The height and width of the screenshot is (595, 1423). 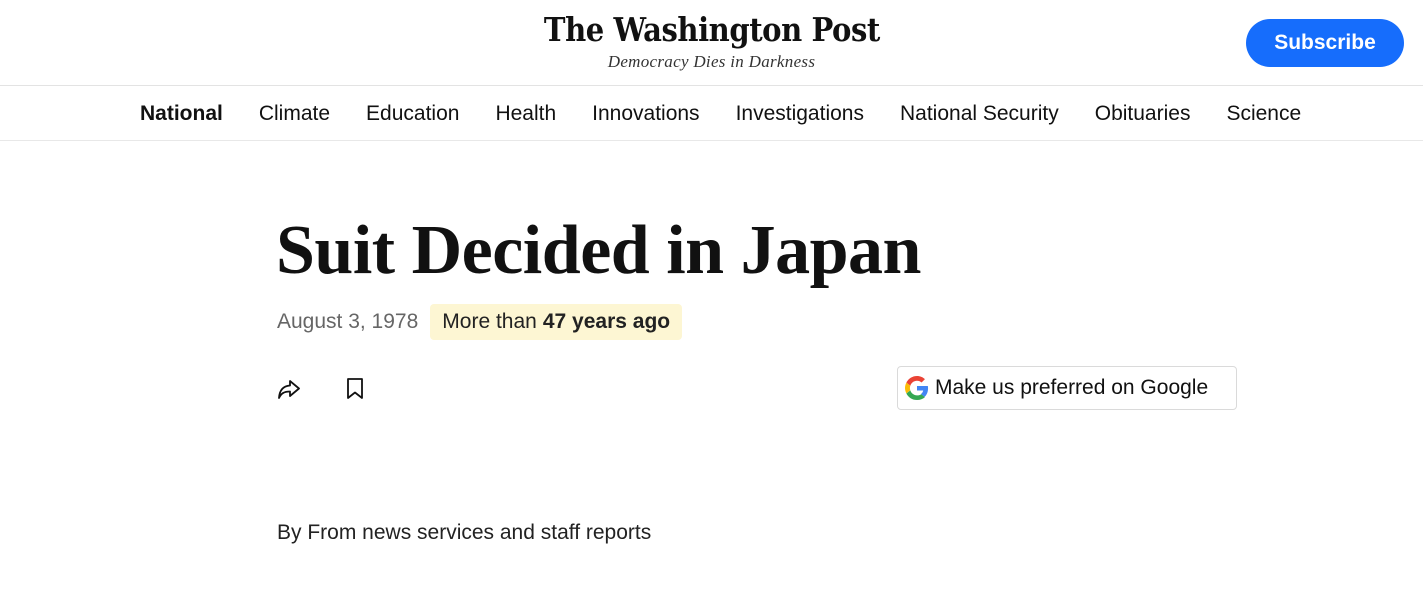 What do you see at coordinates (1143, 114) in the screenshot?
I see `nav-item-obituaries: Obituaries` at bounding box center [1143, 114].